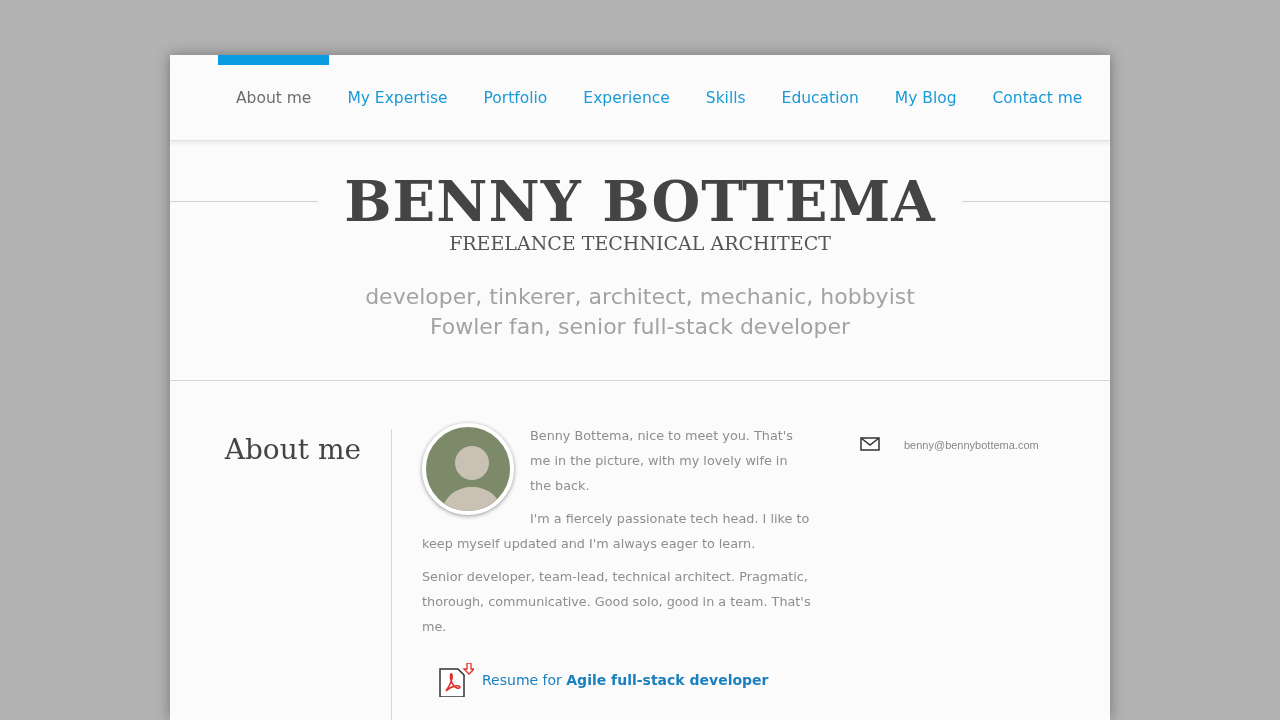 This screenshot has height=720, width=1280. What do you see at coordinates (281, 574) in the screenshot?
I see `section-heading: About me` at bounding box center [281, 574].